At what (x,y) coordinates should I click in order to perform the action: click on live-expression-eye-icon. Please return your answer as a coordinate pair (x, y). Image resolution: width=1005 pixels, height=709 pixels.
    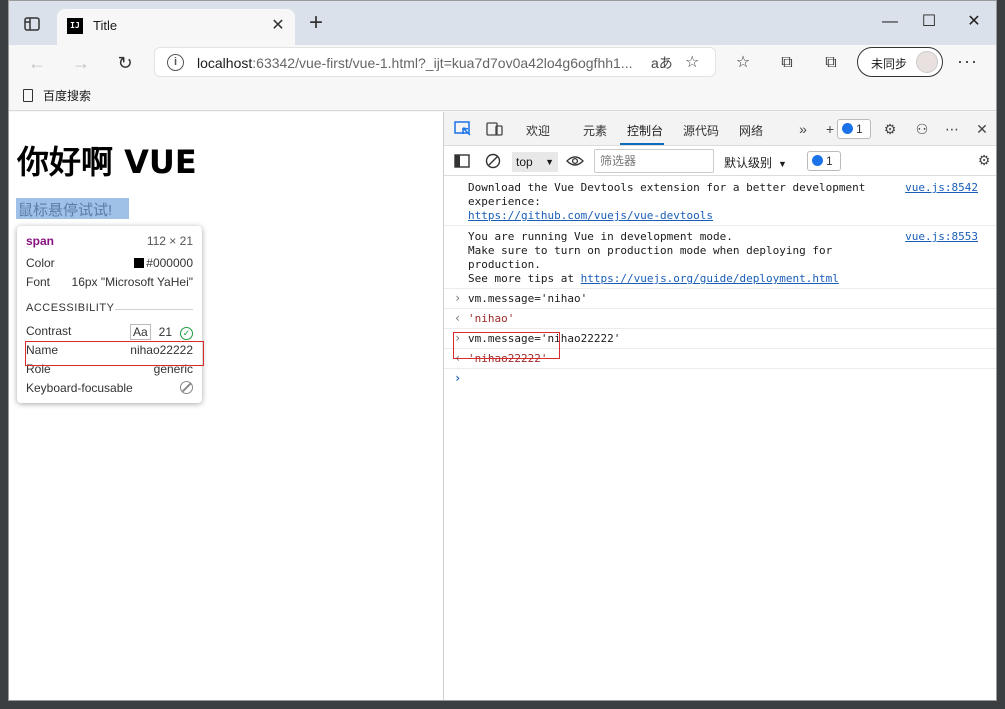
    Looking at the image, I should click on (575, 161).